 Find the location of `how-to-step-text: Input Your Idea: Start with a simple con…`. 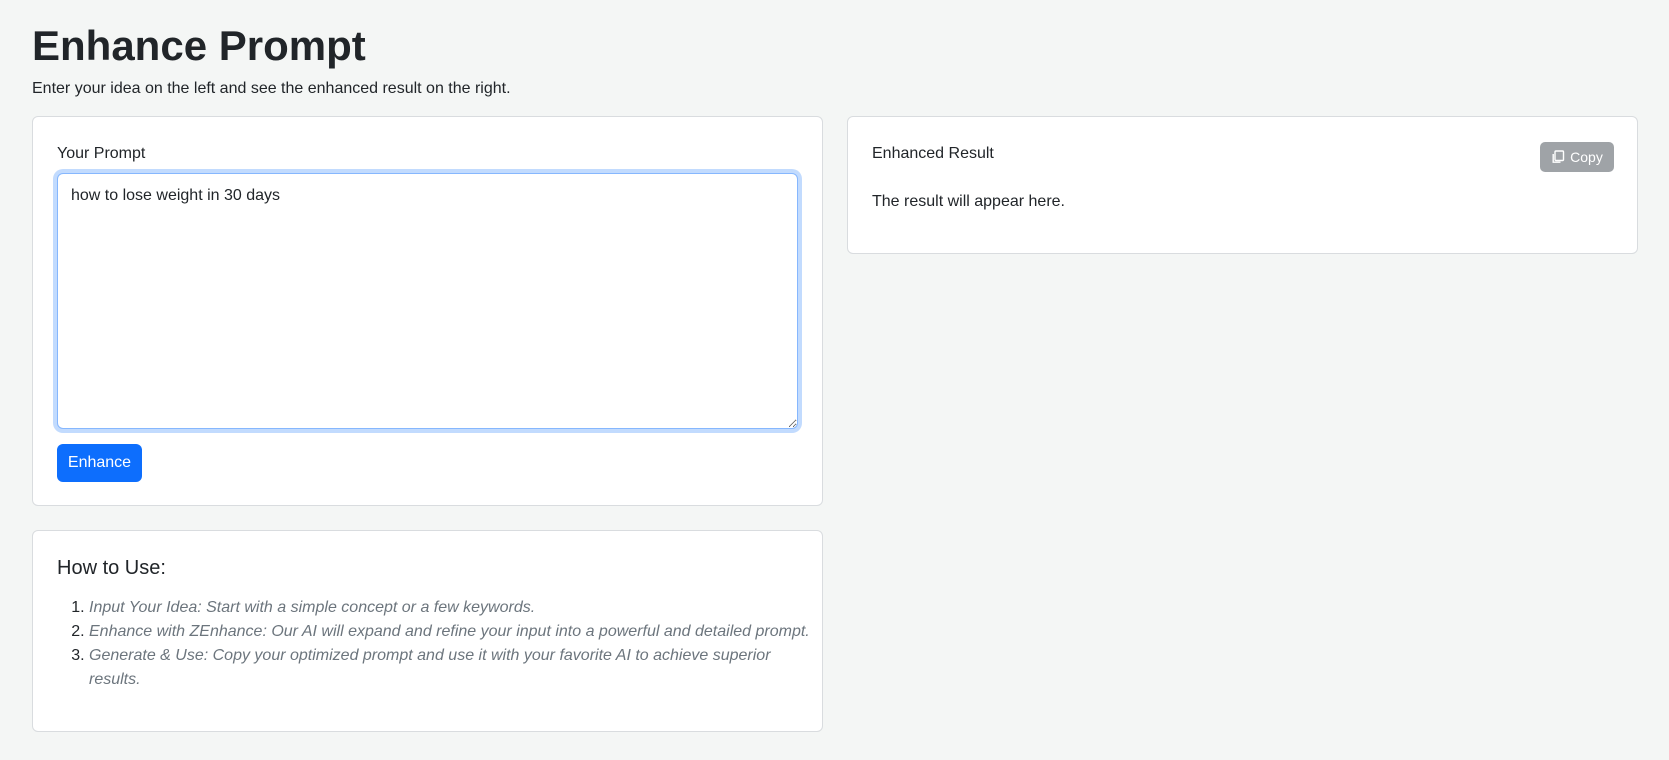

how-to-step-text: Input Your Idea: Start with a simple con… is located at coordinates (312, 607).